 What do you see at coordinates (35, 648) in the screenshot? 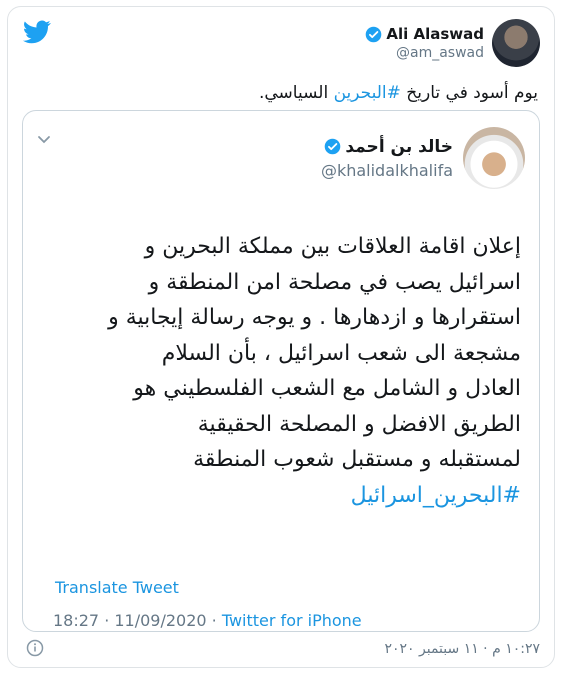
I see `info-icon` at bounding box center [35, 648].